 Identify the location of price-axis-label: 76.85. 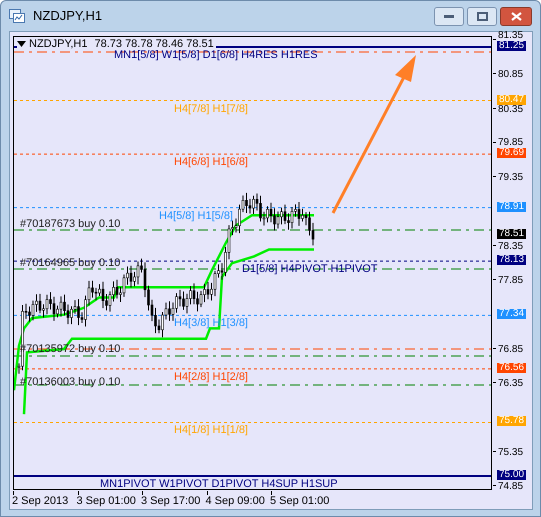
(511, 350).